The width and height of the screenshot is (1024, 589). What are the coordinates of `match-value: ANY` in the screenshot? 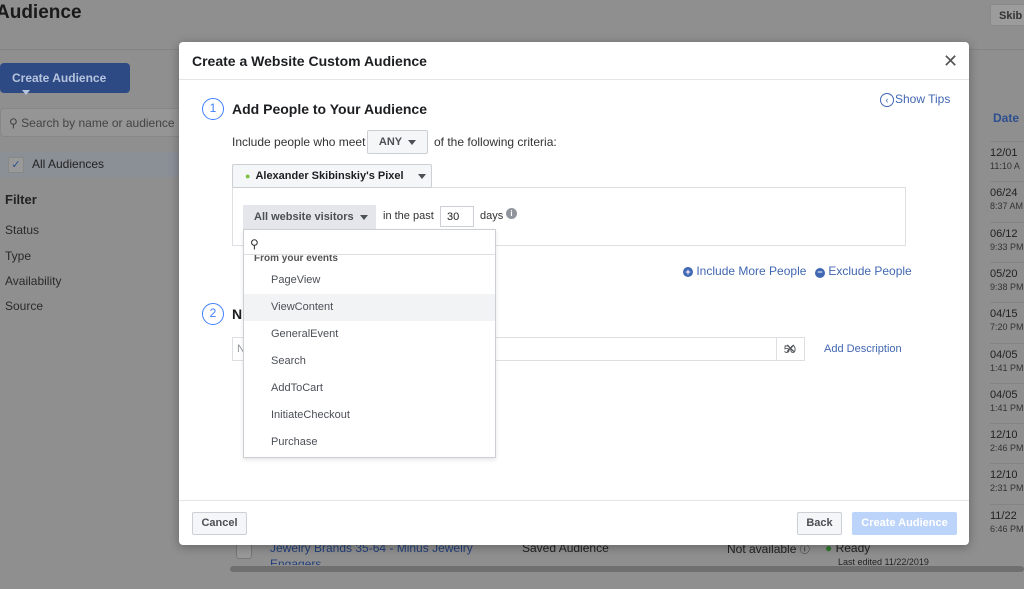 It's located at (390, 142).